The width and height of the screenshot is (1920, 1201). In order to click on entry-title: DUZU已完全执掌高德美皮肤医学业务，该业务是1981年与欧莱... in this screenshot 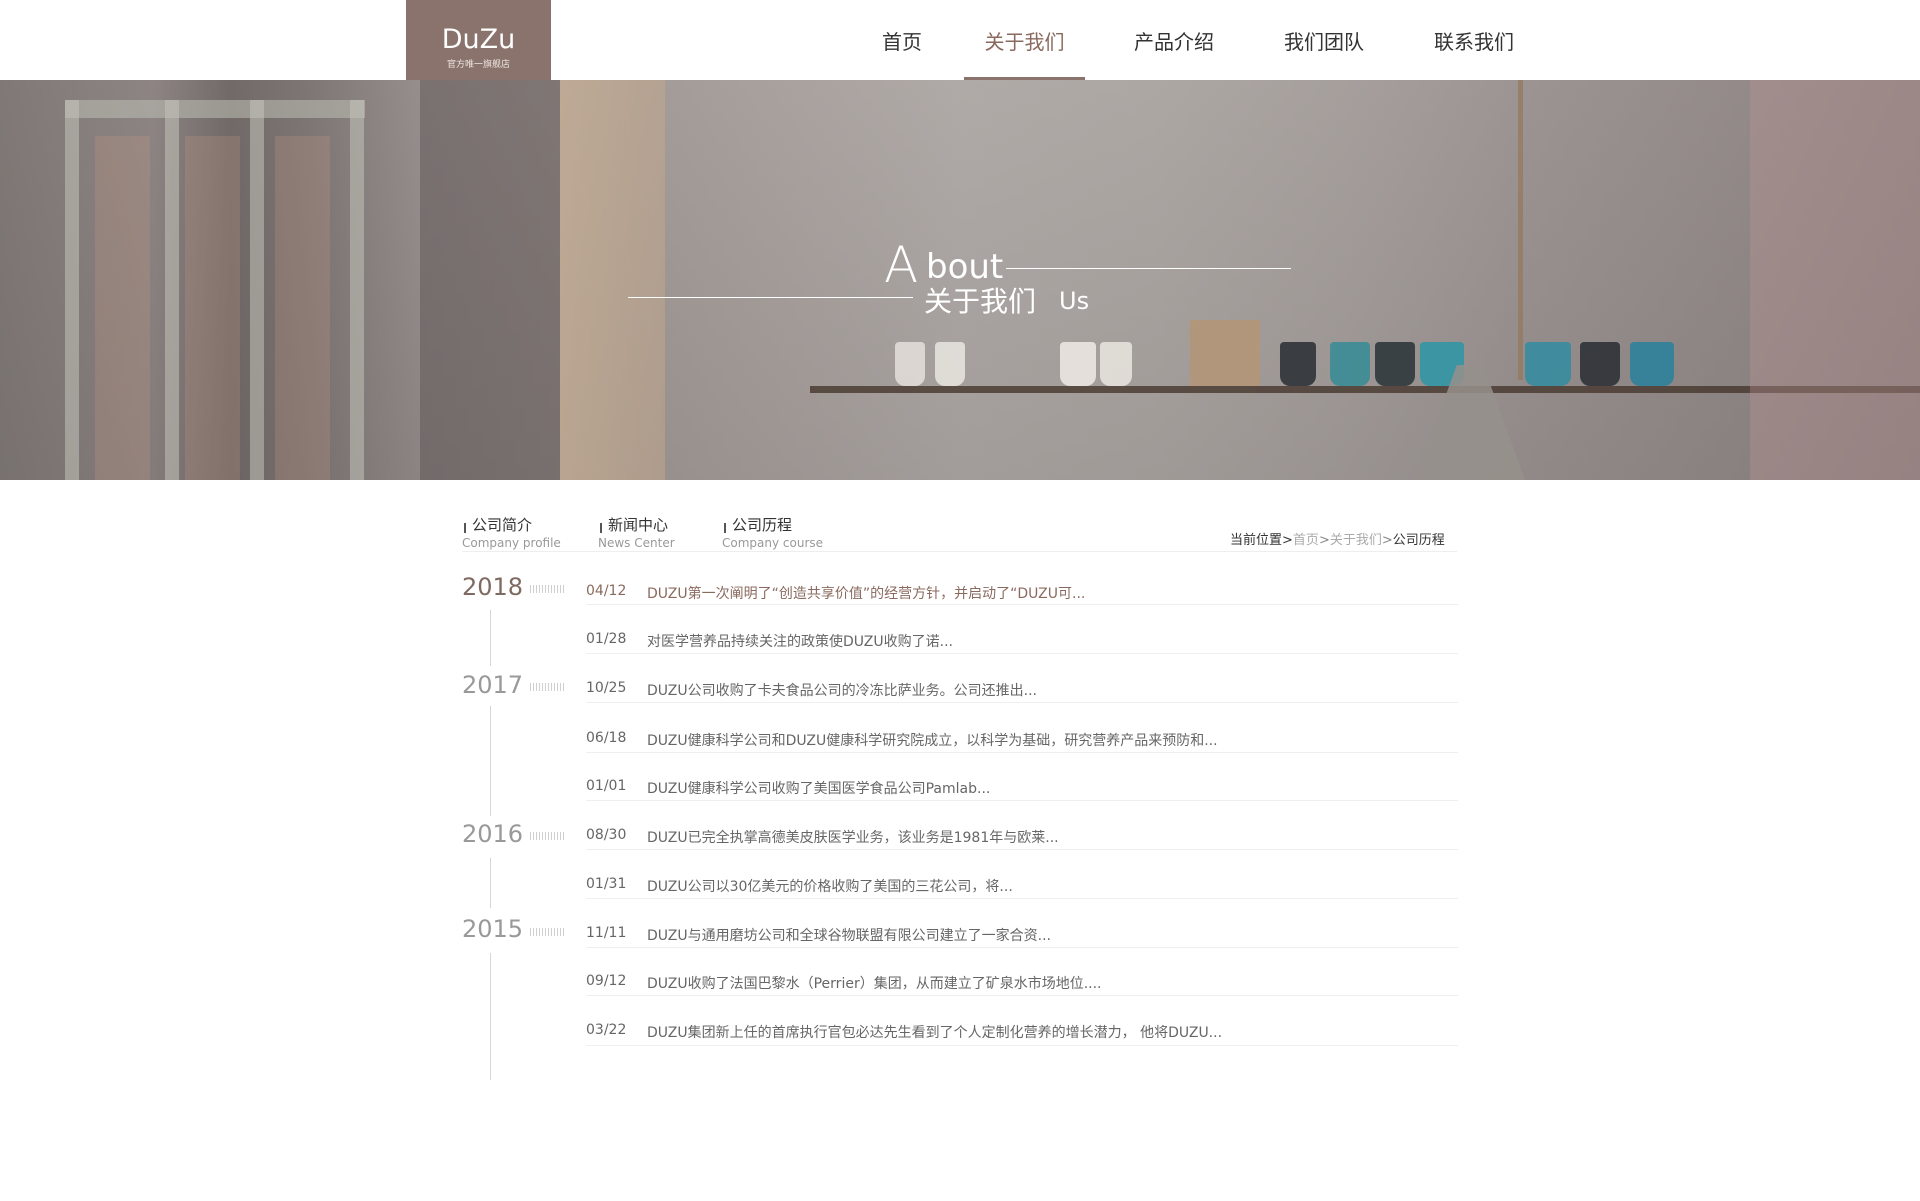, I will do `click(853, 838)`.